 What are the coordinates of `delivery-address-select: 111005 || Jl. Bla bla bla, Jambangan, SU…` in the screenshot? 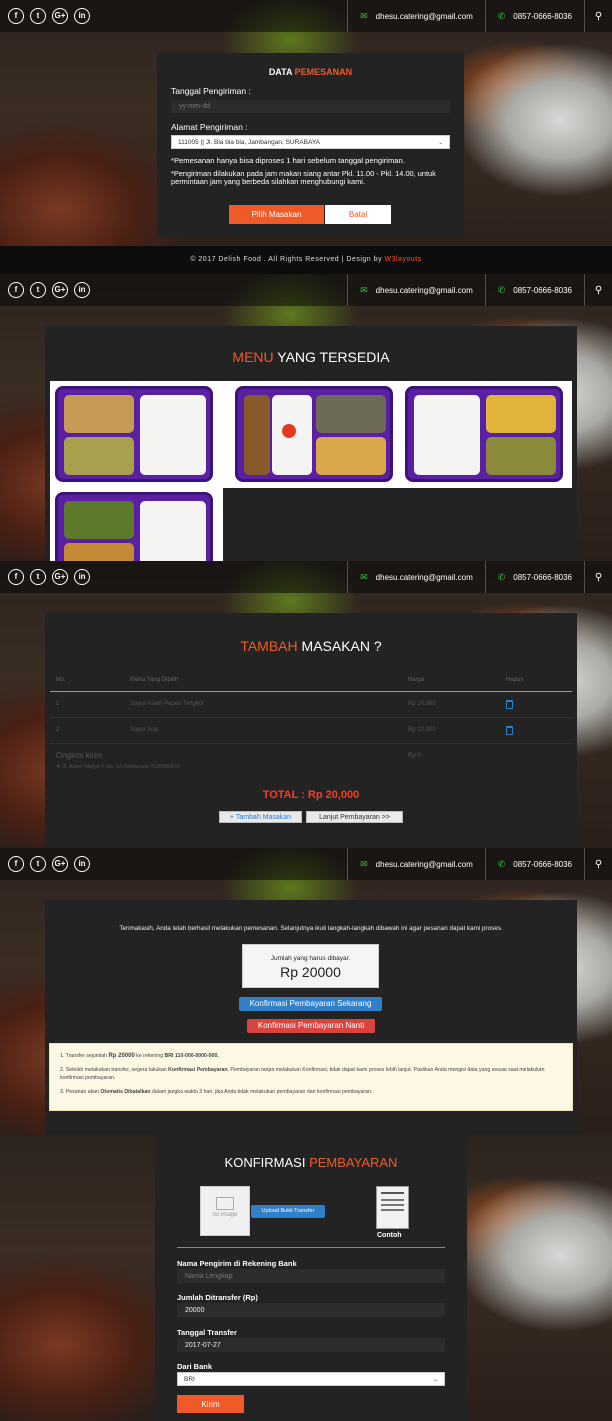 It's located at (310, 142).